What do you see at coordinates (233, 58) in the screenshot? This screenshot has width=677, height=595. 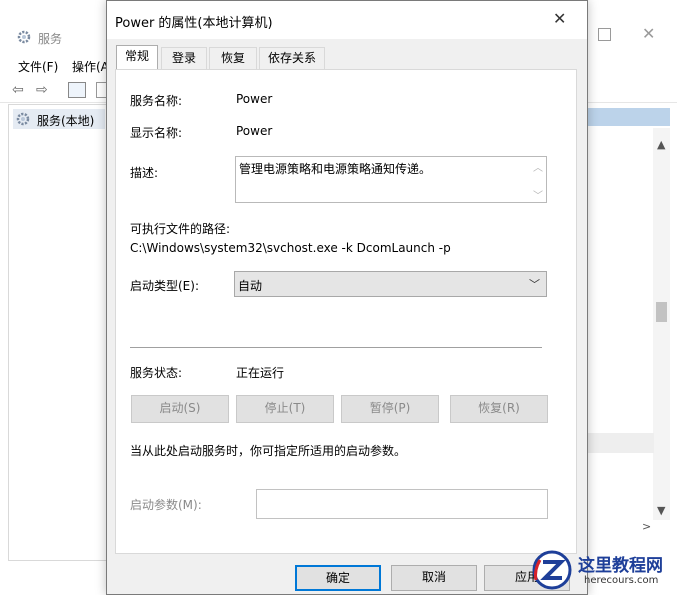 I see `tab-recovery: 恢复` at bounding box center [233, 58].